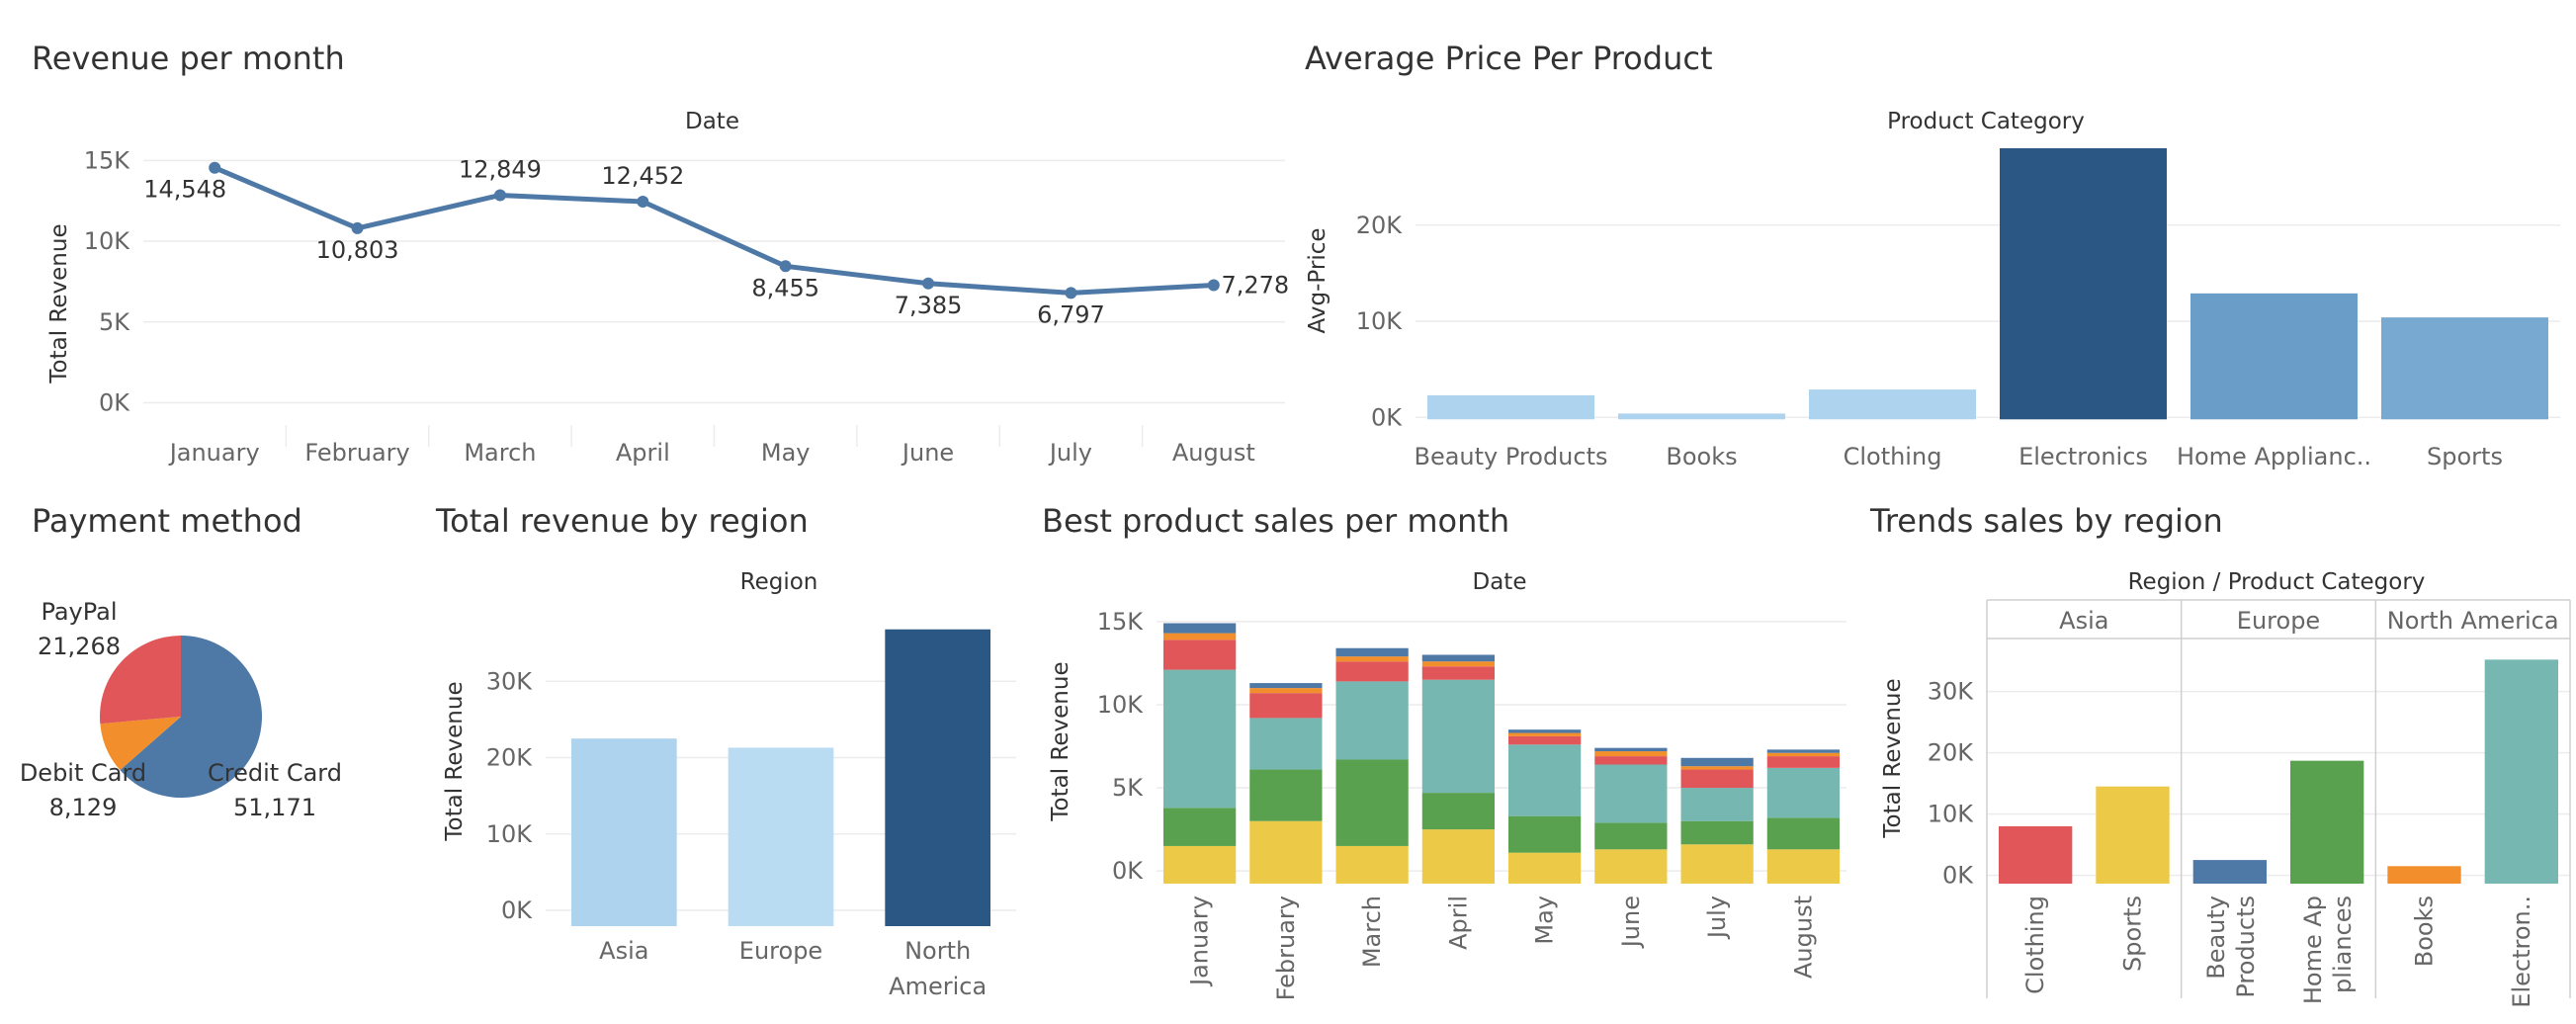 Image resolution: width=2576 pixels, height=1024 pixels. I want to click on x-tick-label: Beauty Products, so click(1510, 456).